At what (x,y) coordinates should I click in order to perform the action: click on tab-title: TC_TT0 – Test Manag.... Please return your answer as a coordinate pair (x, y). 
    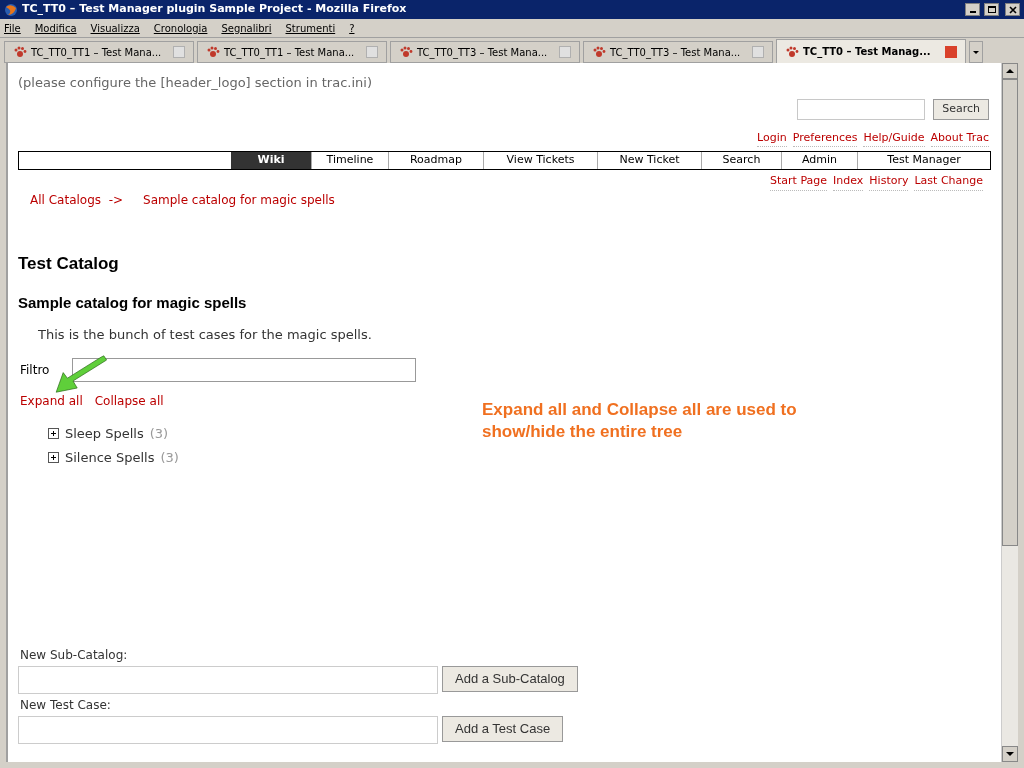
    Looking at the image, I should click on (867, 52).